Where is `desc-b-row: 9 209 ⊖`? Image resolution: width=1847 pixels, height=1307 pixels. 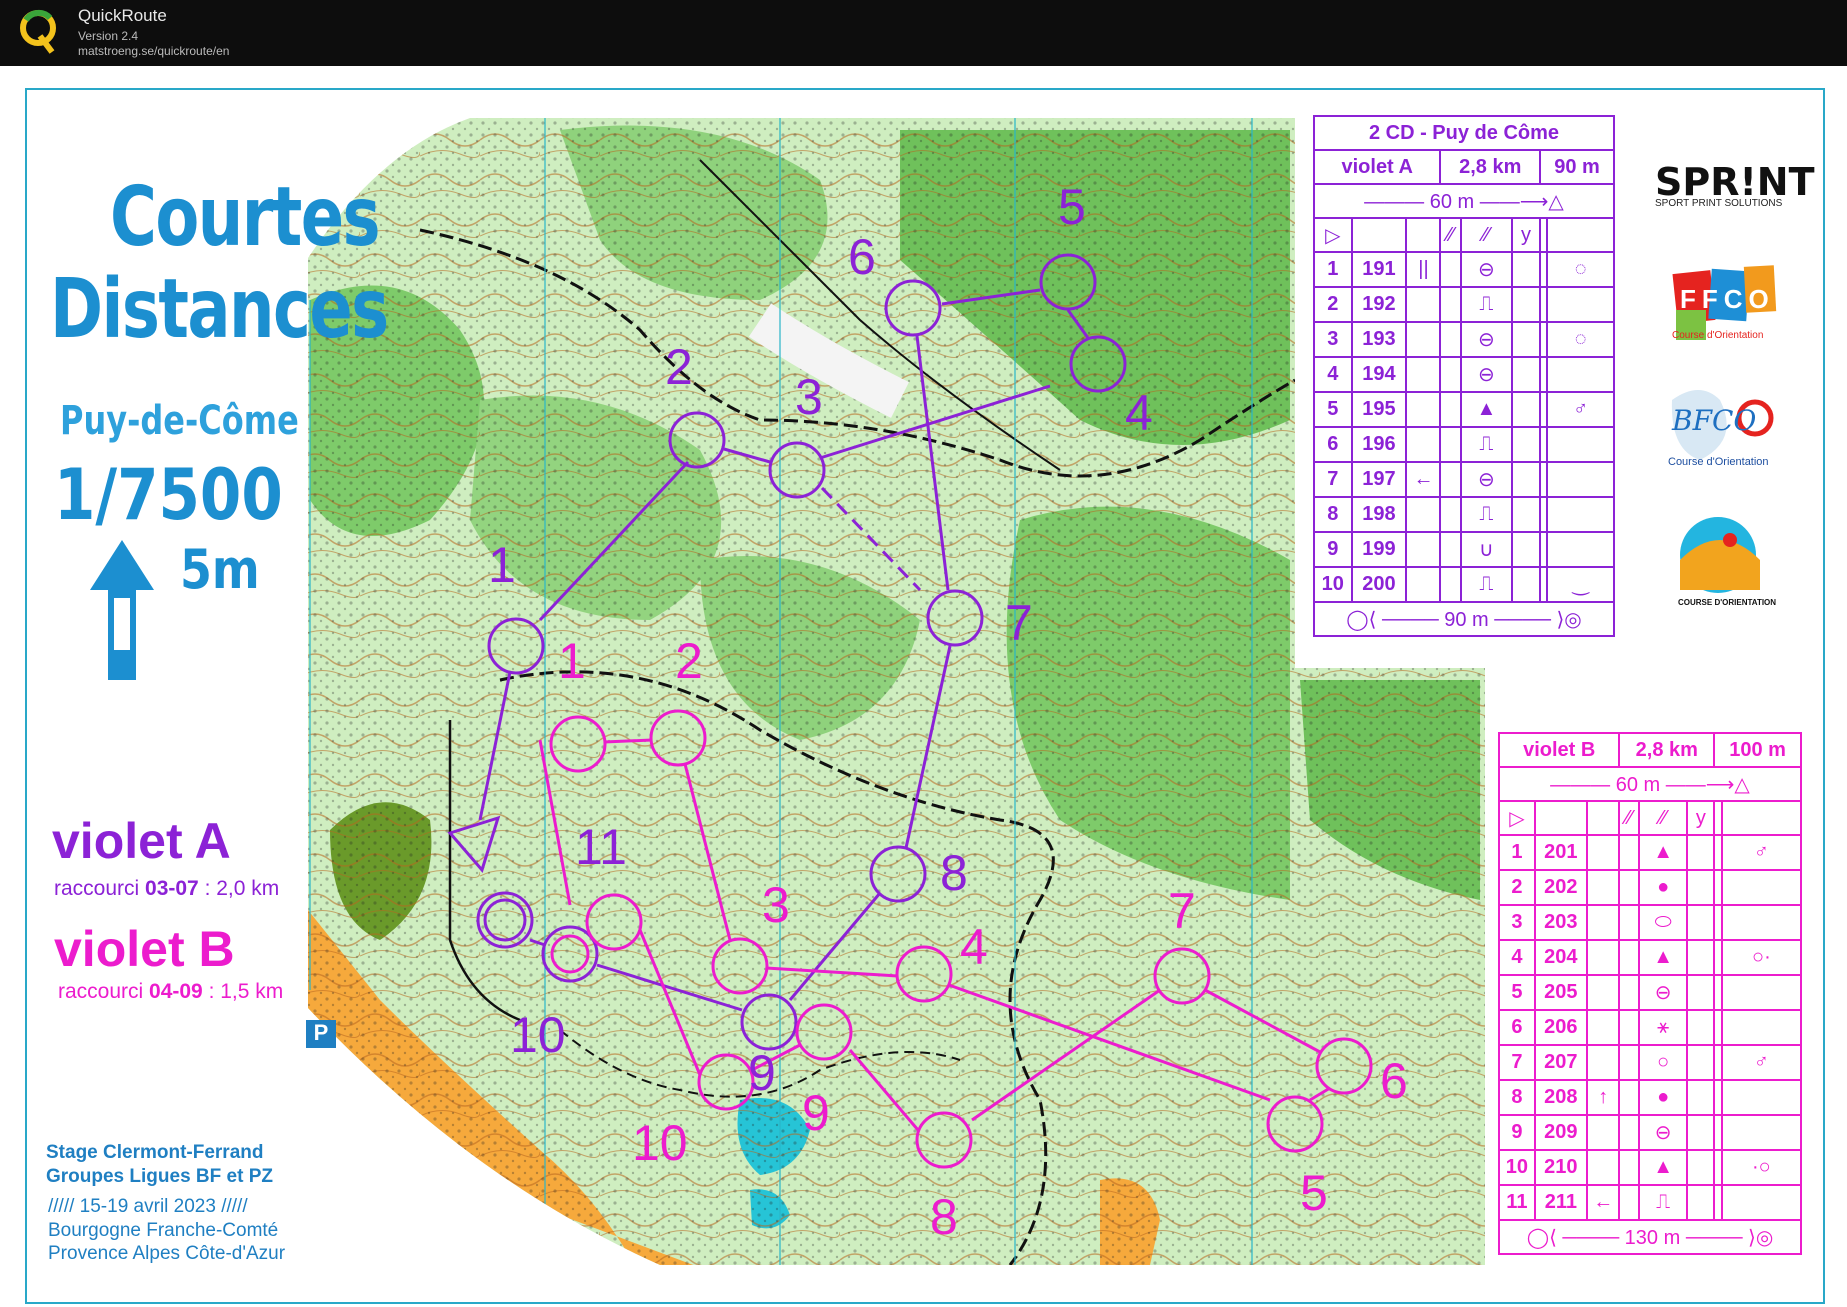 desc-b-row: 9 209 ⊖ is located at coordinates (1650, 1132).